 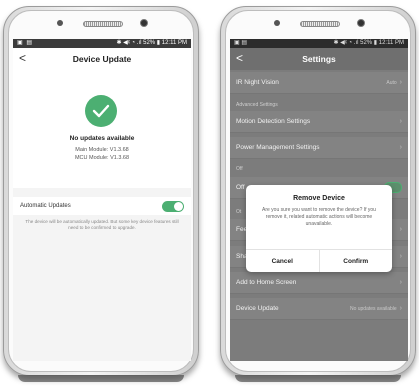 I want to click on page-title: Device Update, so click(x=102, y=59).